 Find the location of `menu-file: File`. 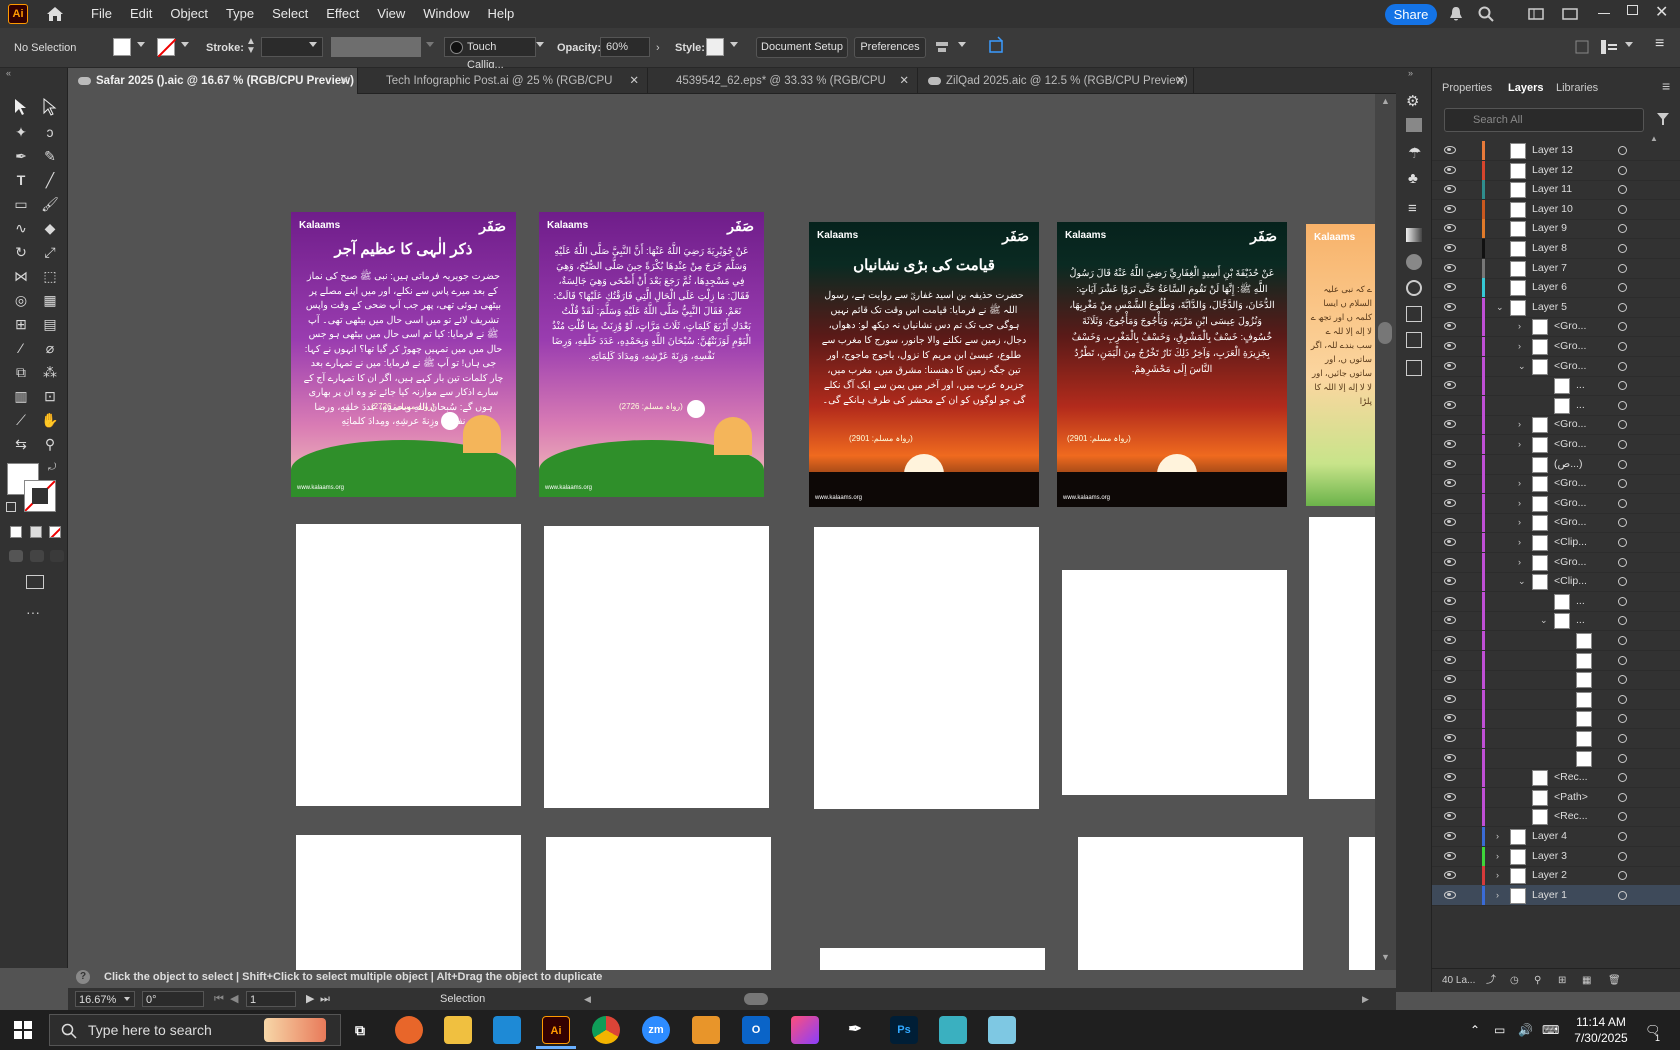

menu-file: File is located at coordinates (101, 14).